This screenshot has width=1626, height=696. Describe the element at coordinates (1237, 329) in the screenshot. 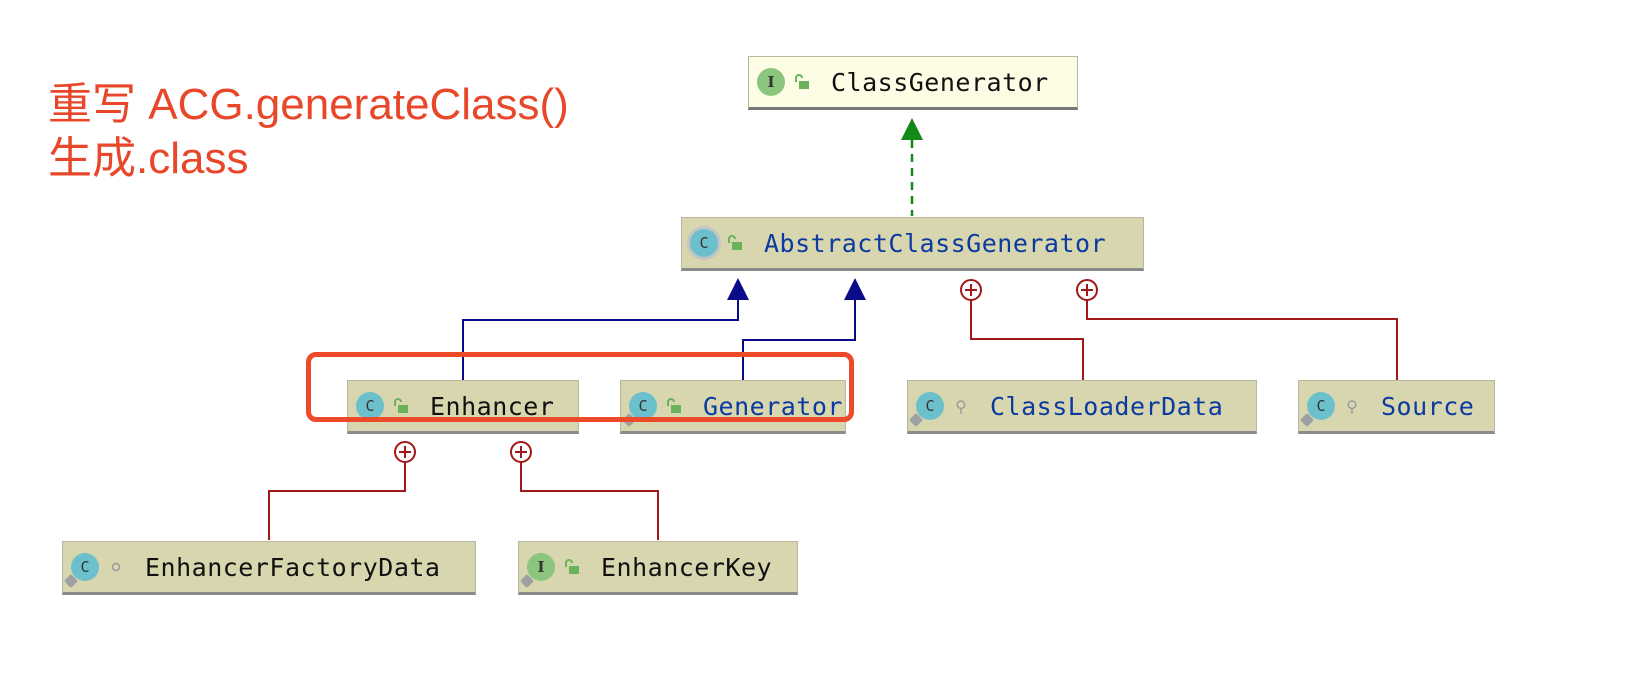

I see `edge-inner-source` at that location.